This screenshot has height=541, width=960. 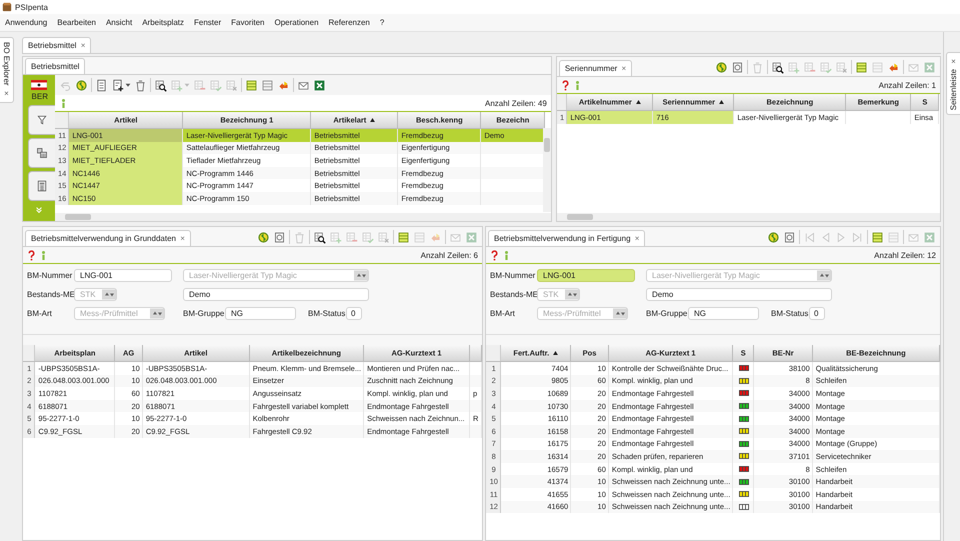 I want to click on flag-icon, so click(x=39, y=85).